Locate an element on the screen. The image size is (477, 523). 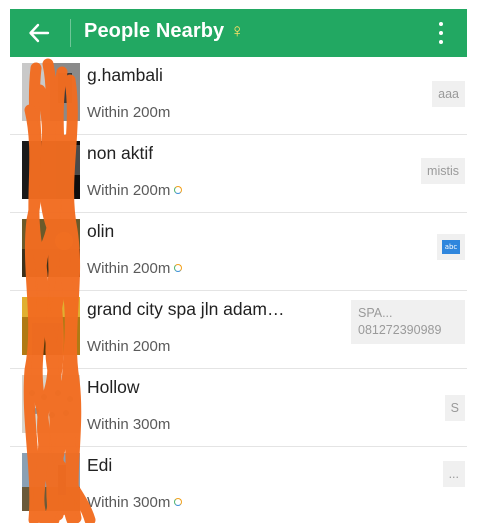
person-name: non aktif is located at coordinates (120, 153).